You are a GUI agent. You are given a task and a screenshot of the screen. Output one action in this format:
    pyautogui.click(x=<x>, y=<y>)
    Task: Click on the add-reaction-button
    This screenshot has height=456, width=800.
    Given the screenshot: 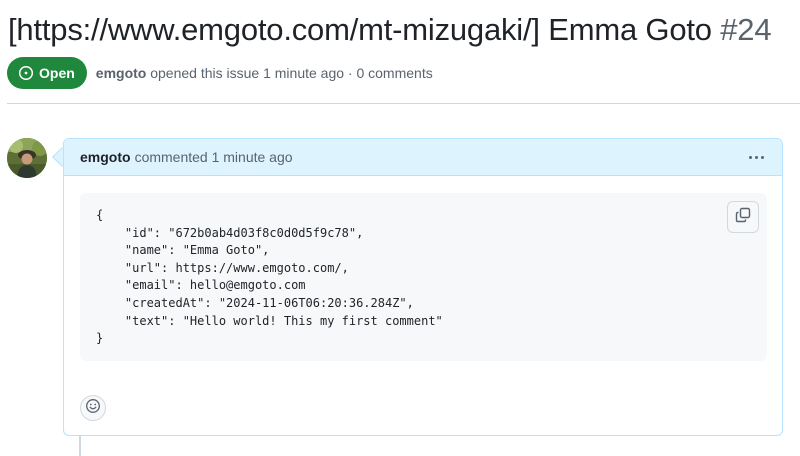 What is the action you would take?
    pyautogui.click(x=93, y=408)
    